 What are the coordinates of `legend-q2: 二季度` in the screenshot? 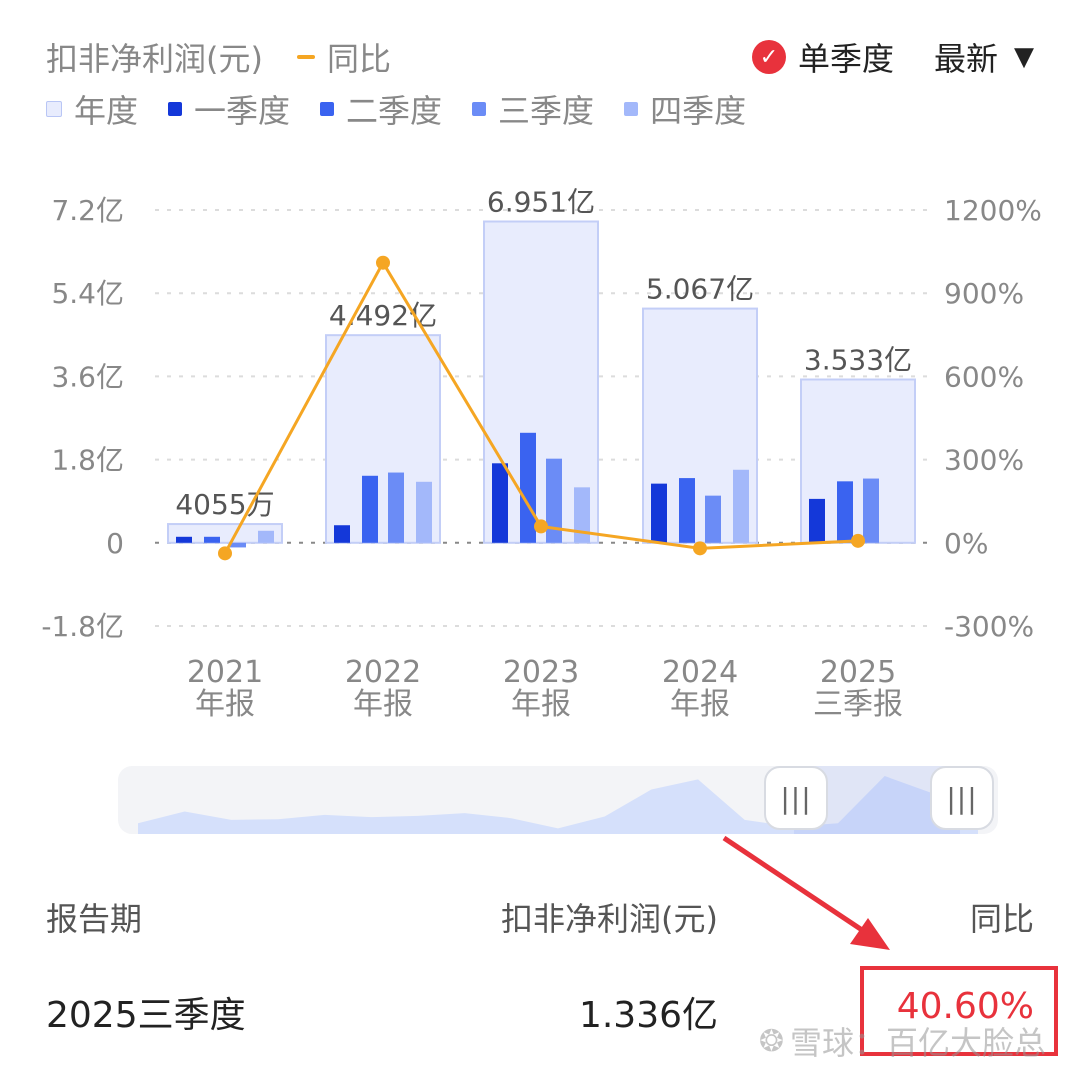 It's located at (381, 109).